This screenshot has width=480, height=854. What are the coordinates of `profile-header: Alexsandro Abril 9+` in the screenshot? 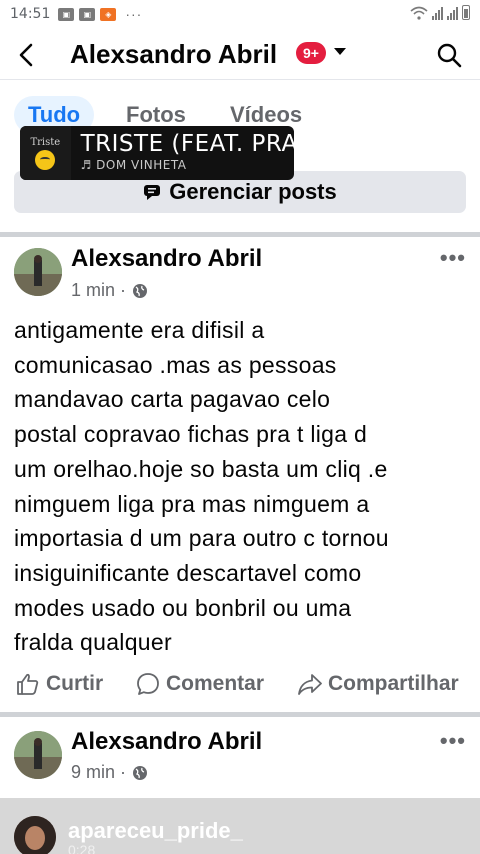 It's located at (240, 54).